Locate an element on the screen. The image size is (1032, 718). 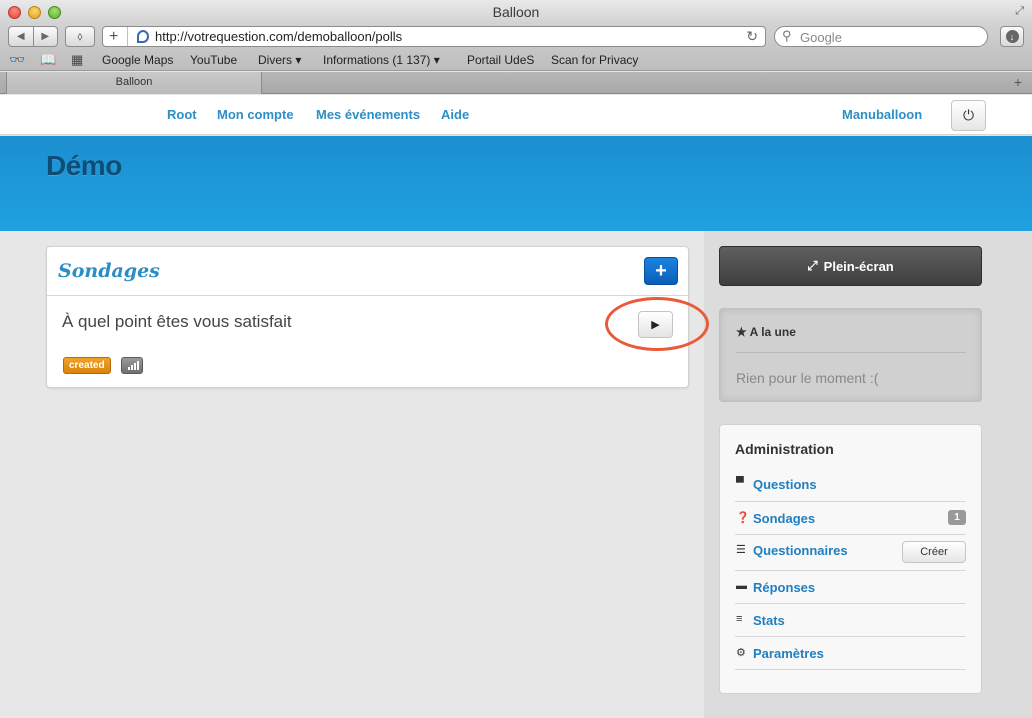
event-header: Démo is located at coordinates (516, 183).